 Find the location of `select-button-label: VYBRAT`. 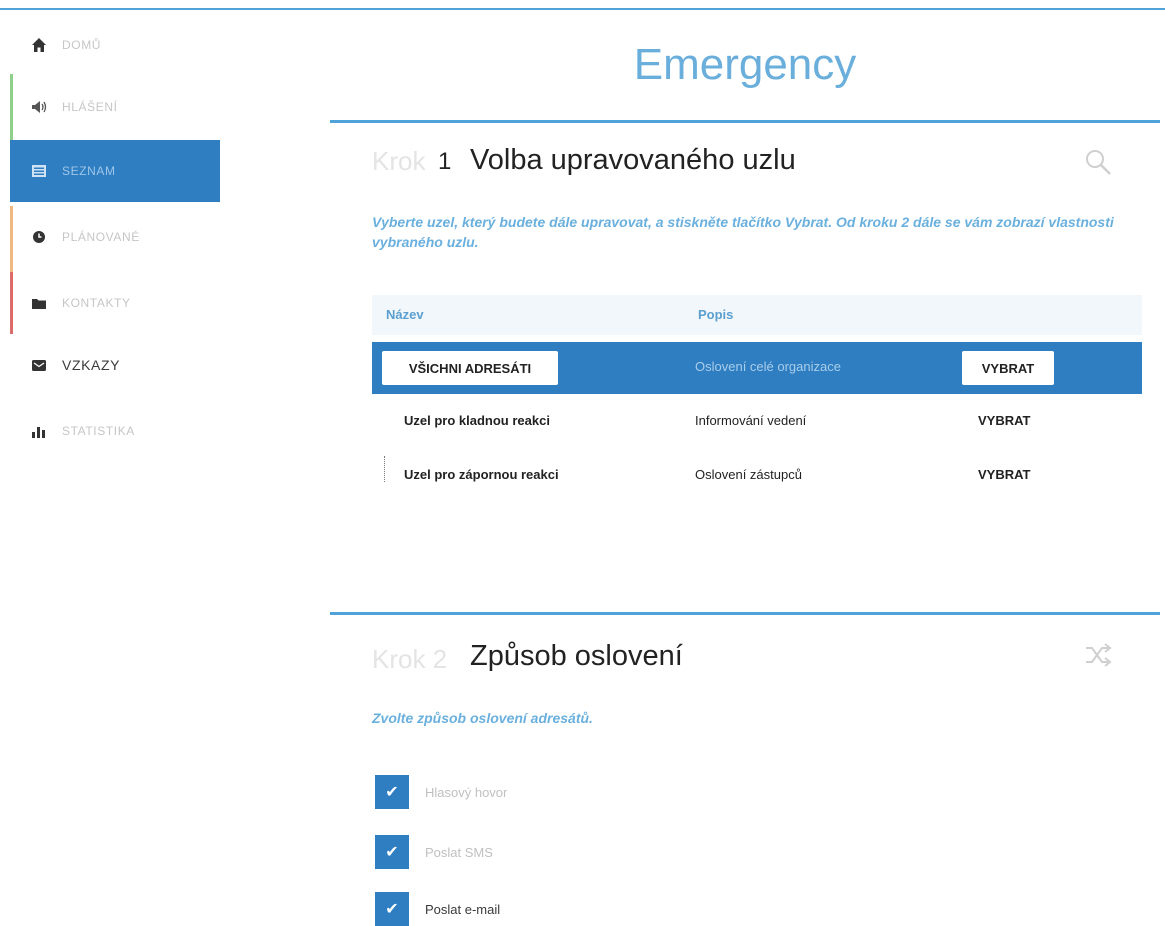

select-button-label: VYBRAT is located at coordinates (1008, 368).